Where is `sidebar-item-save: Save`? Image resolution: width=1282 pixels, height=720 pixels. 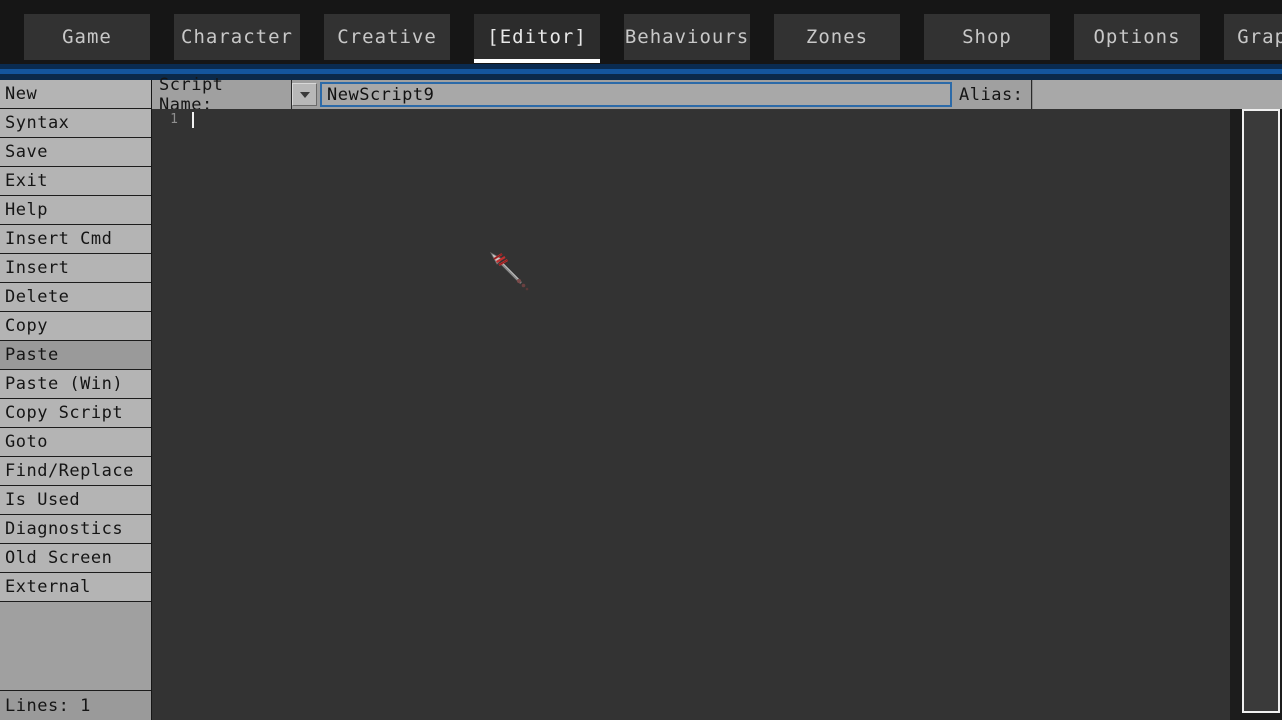 sidebar-item-save: Save is located at coordinates (75, 152).